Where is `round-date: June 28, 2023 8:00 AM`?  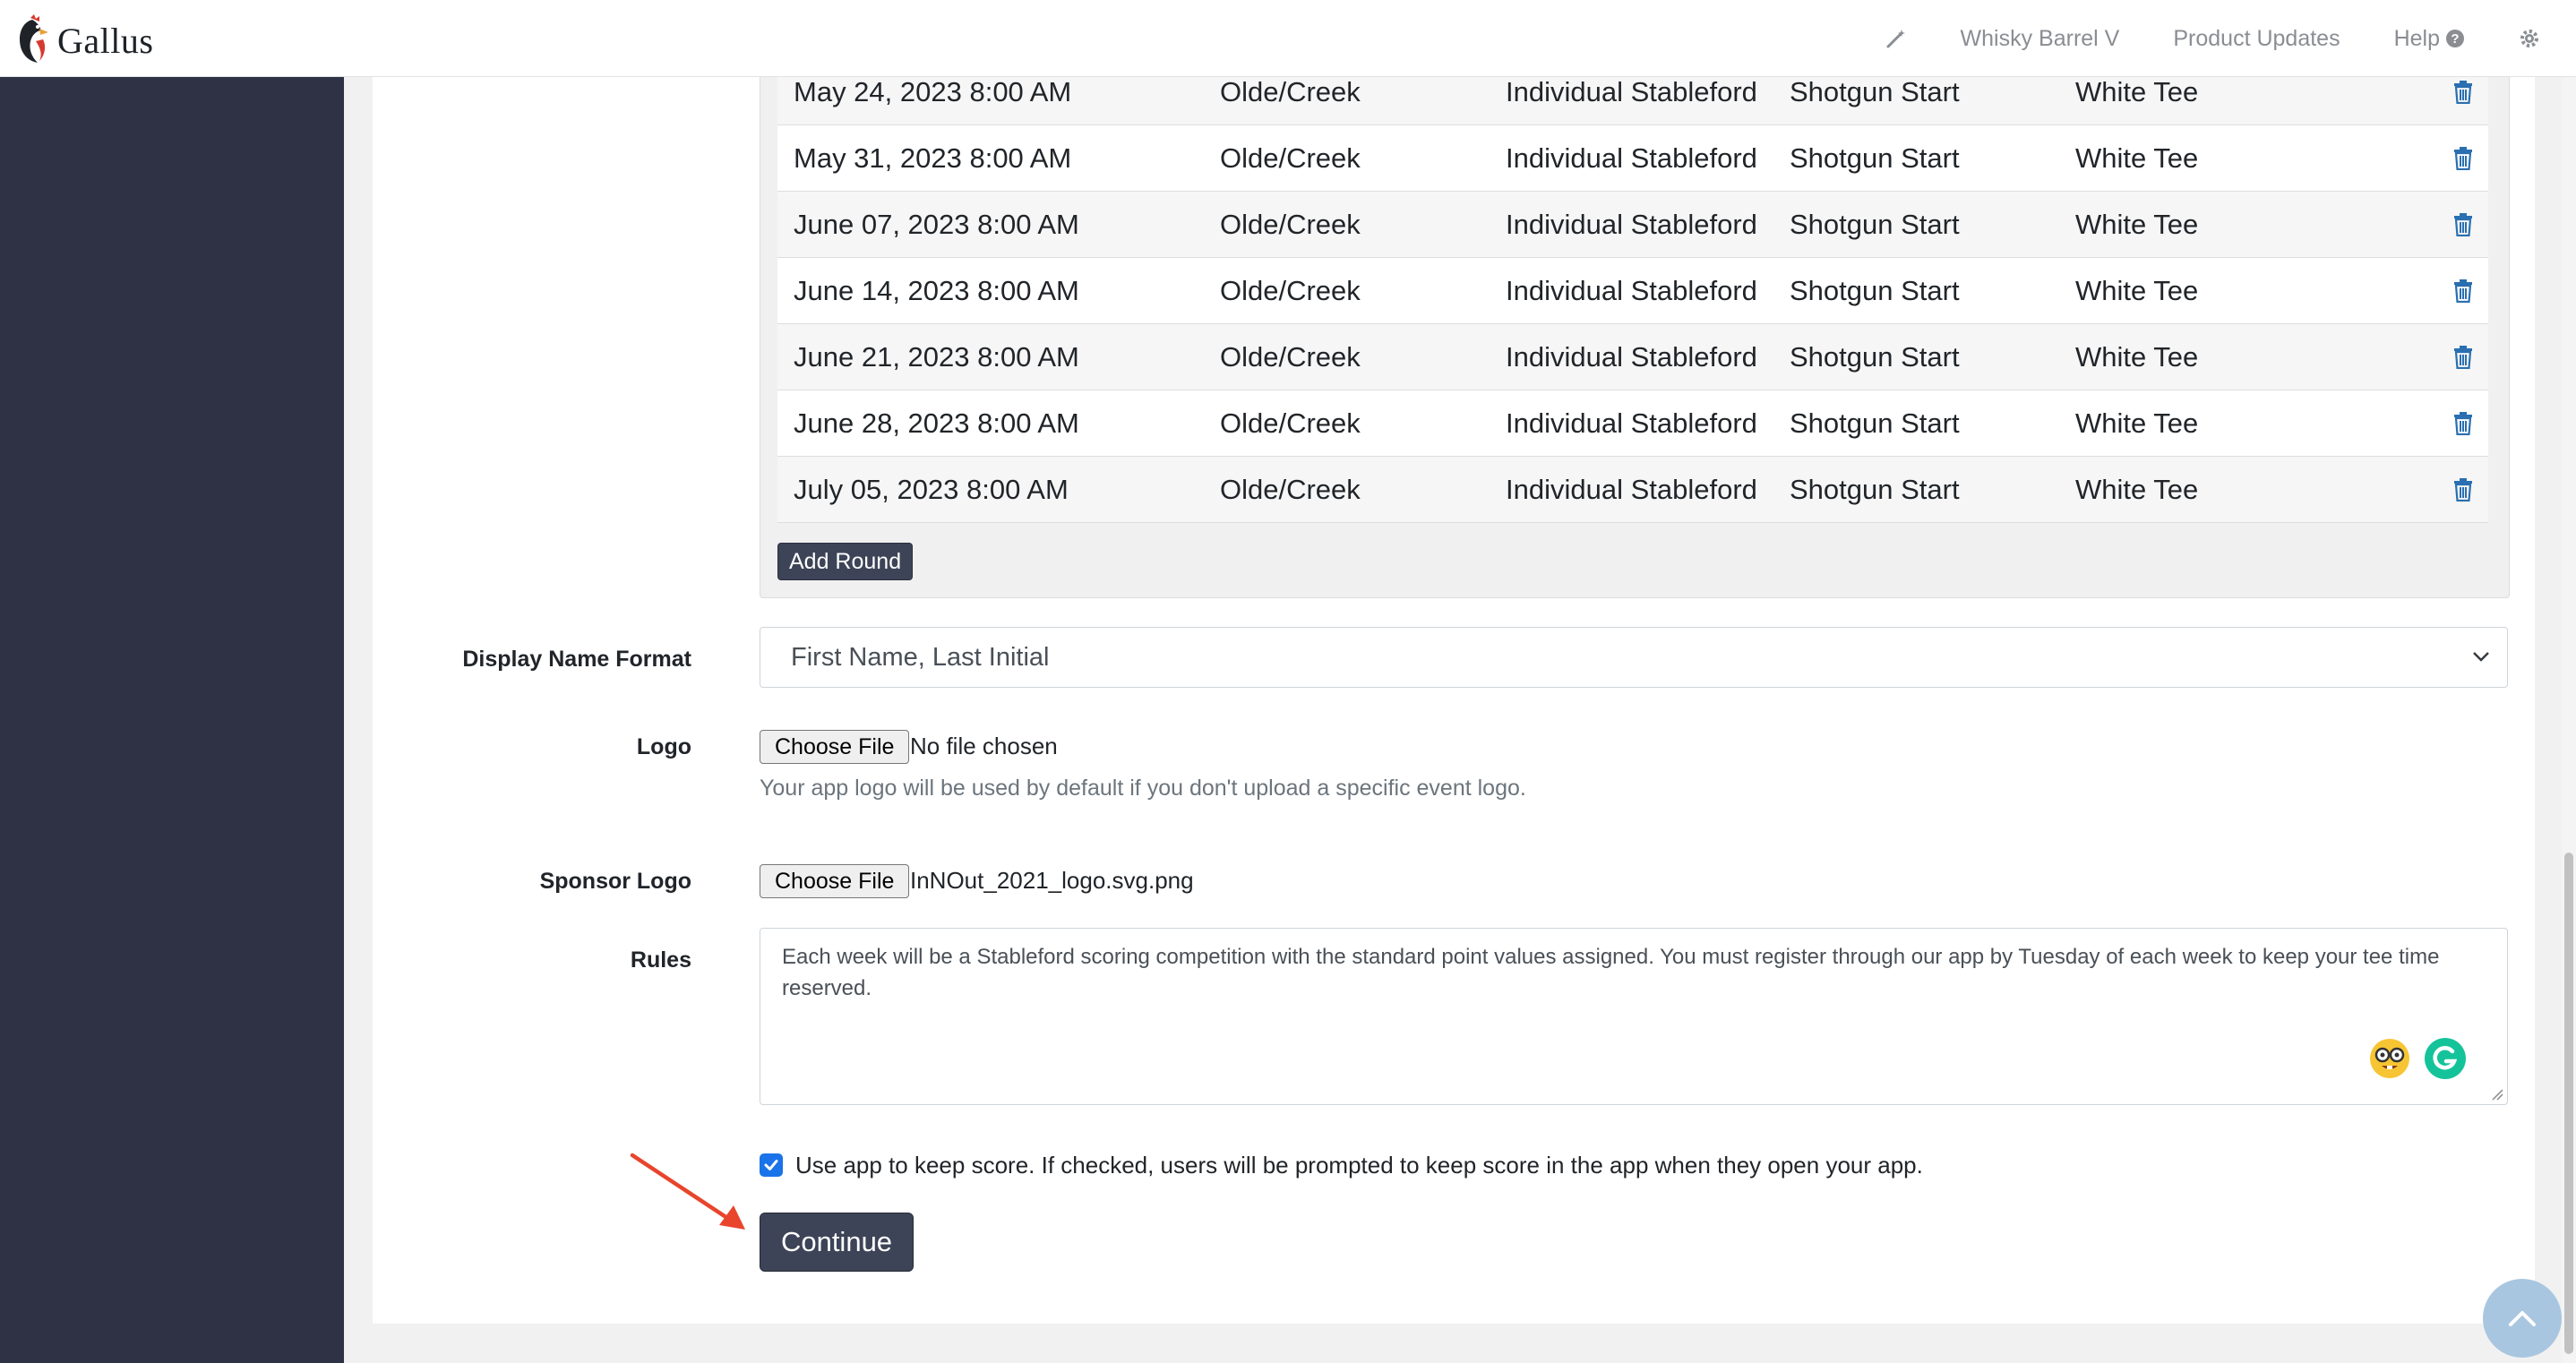 round-date: June 28, 2023 8:00 AM is located at coordinates (936, 423).